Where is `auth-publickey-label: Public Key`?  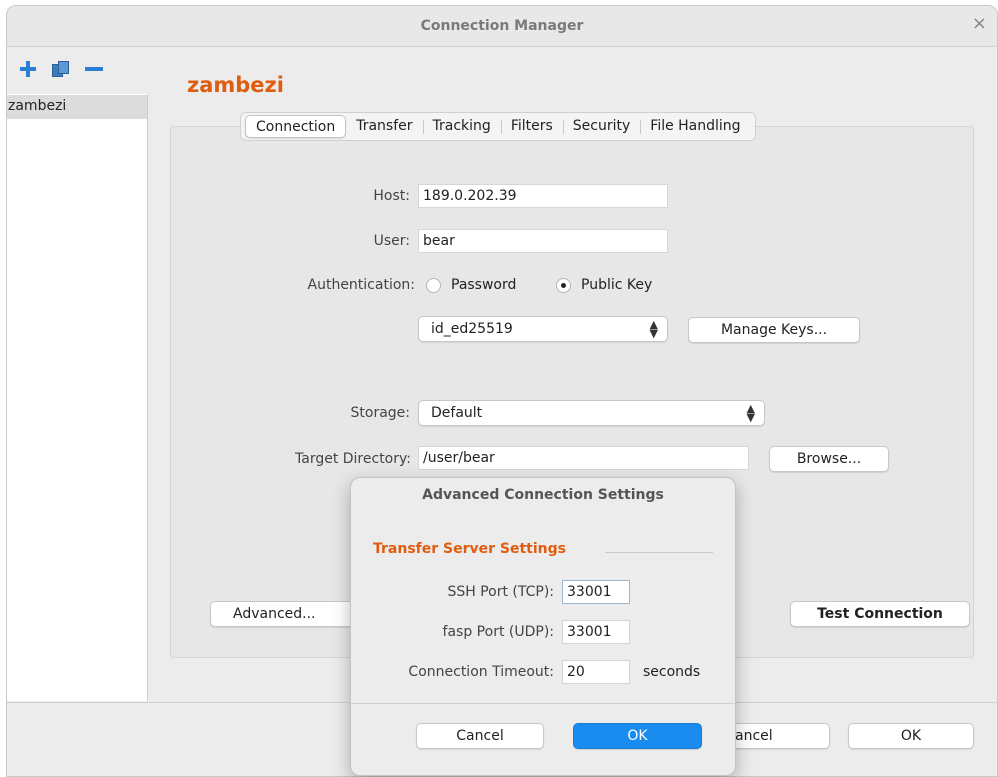
auth-publickey-label: Public Key is located at coordinates (617, 285).